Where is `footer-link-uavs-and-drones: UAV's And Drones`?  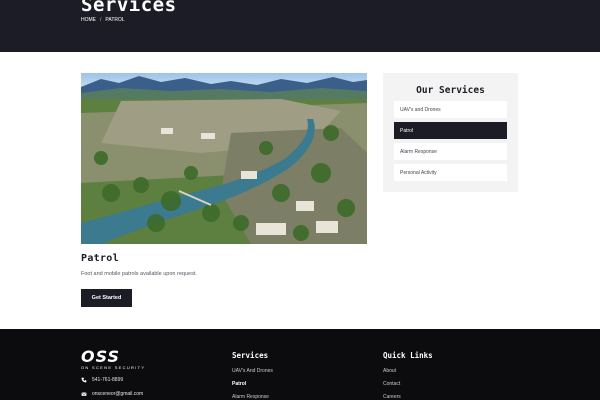
footer-link-uavs-and-drones: UAV's And Drones is located at coordinates (252, 371).